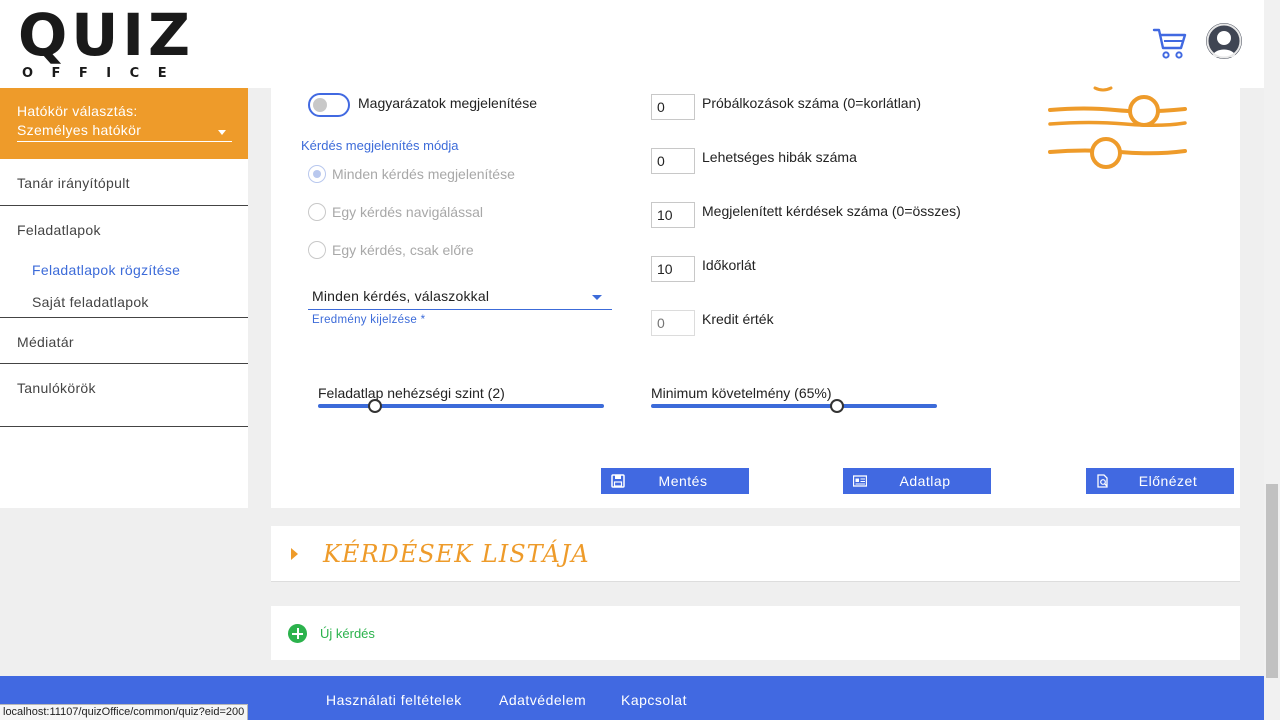 Image resolution: width=1280 pixels, height=720 pixels. Describe the element at coordinates (106, 35) in the screenshot. I see `logo-wordmark: QUIZ` at that location.